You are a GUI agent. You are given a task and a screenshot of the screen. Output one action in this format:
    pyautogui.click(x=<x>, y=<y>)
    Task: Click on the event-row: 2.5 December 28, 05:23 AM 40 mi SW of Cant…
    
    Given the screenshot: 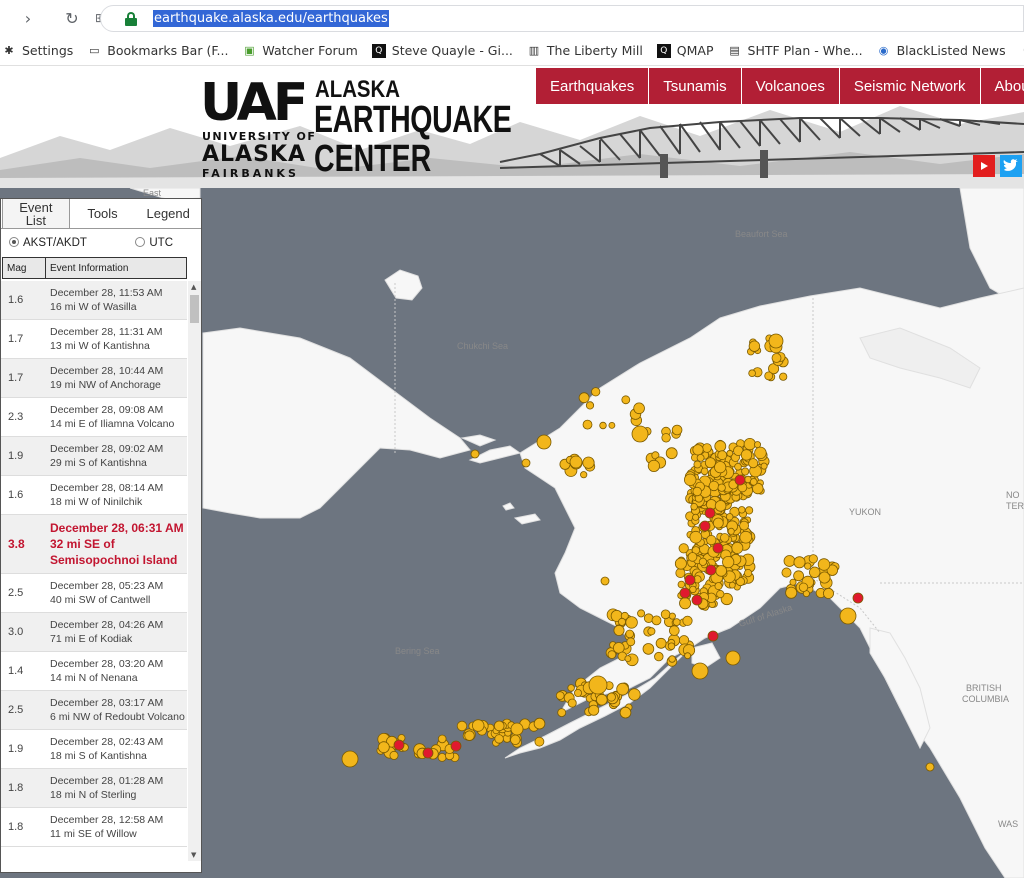 What is the action you would take?
    pyautogui.click(x=94, y=593)
    